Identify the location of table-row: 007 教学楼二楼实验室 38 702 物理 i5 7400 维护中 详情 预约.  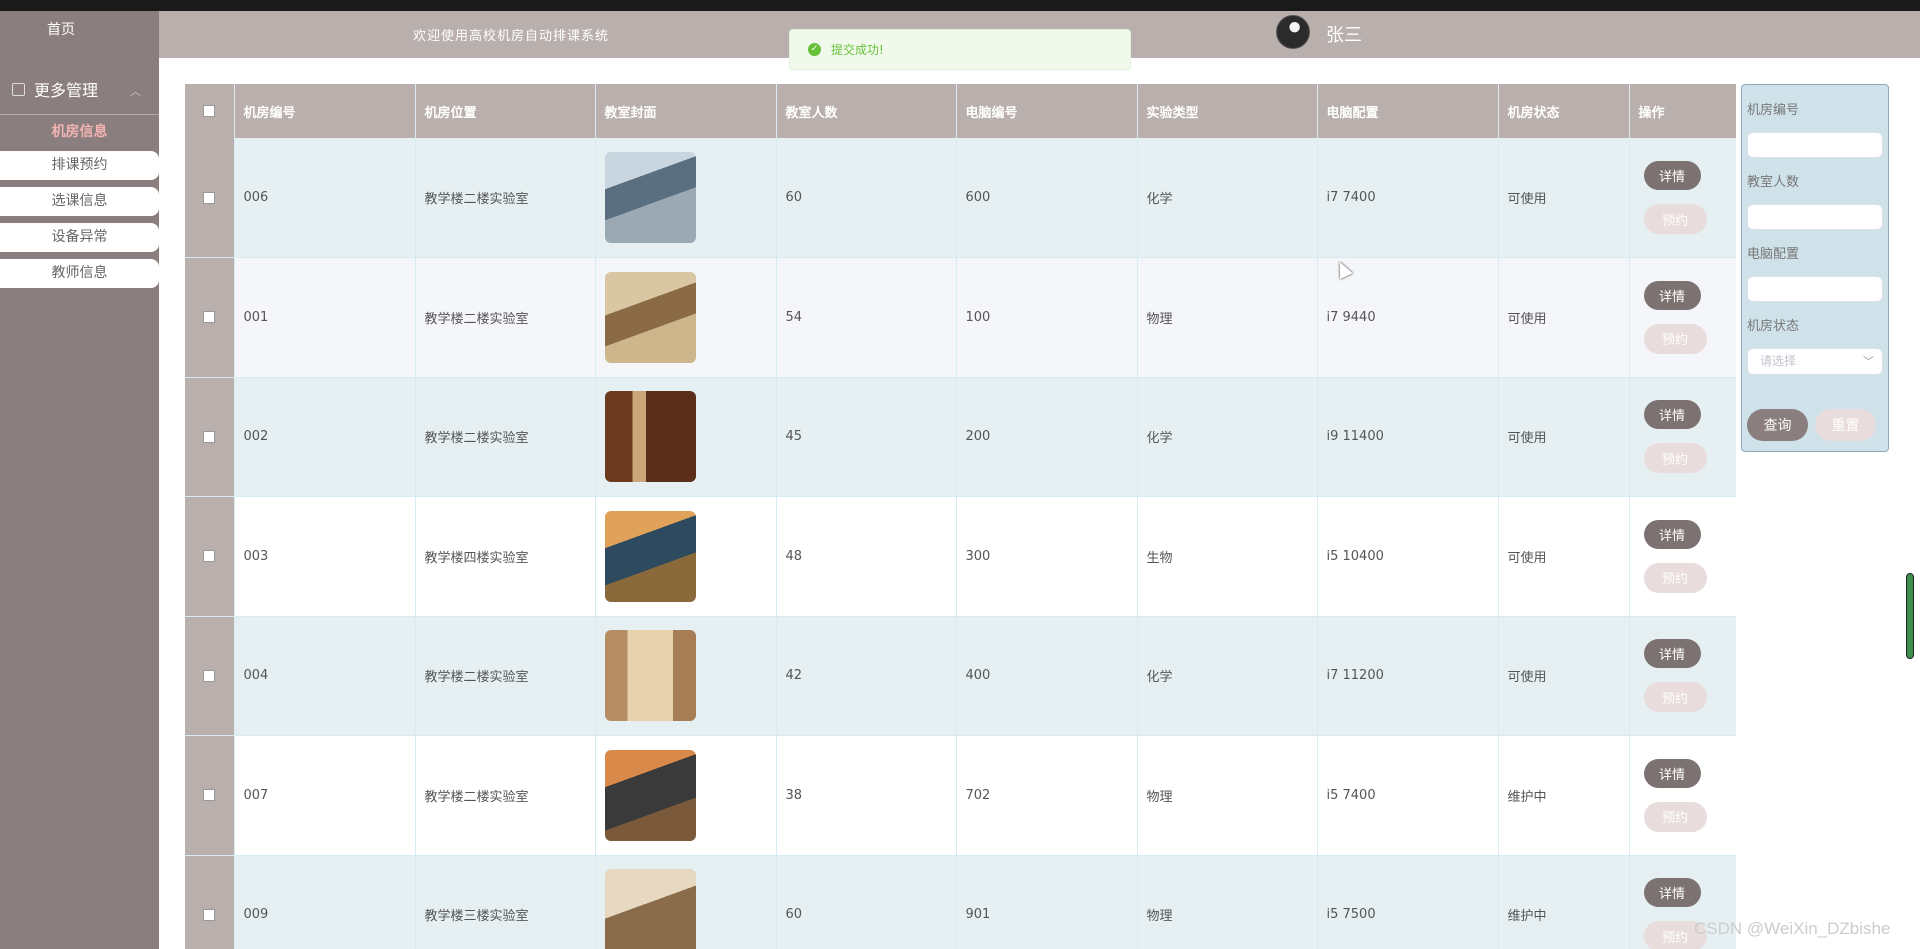
(960, 795).